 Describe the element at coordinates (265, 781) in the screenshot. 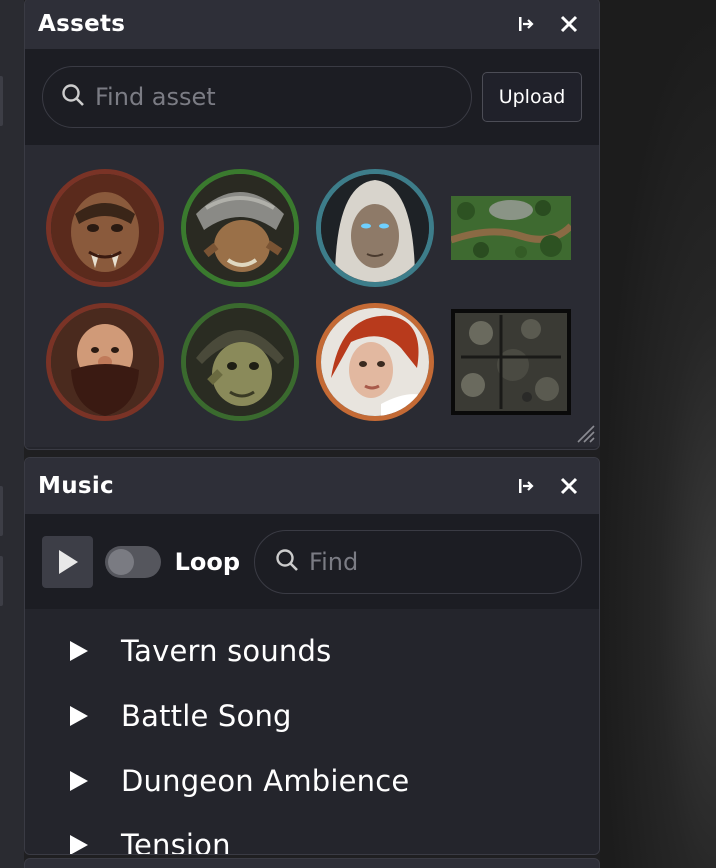

I see `track-name: Dungeon Ambience` at that location.